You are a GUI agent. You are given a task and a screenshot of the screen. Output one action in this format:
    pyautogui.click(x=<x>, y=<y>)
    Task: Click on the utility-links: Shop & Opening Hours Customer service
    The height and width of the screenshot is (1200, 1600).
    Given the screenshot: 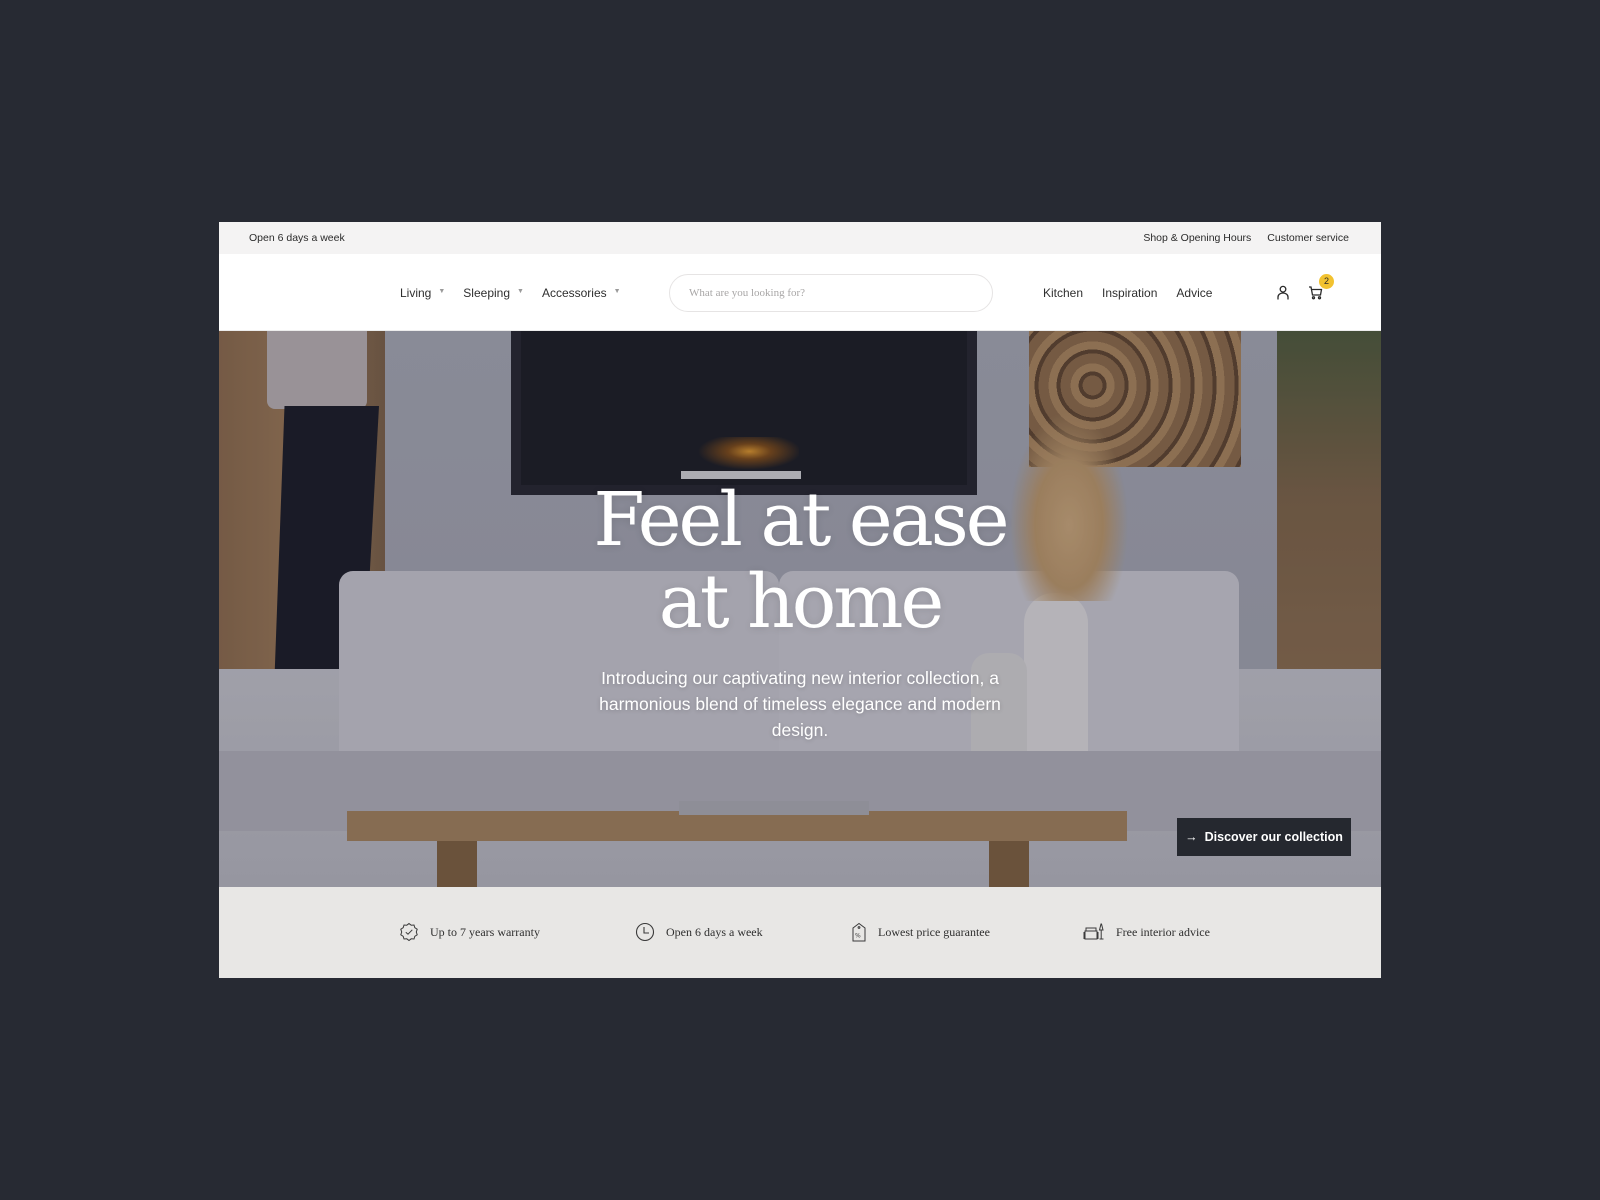 What is the action you would take?
    pyautogui.click(x=1246, y=238)
    